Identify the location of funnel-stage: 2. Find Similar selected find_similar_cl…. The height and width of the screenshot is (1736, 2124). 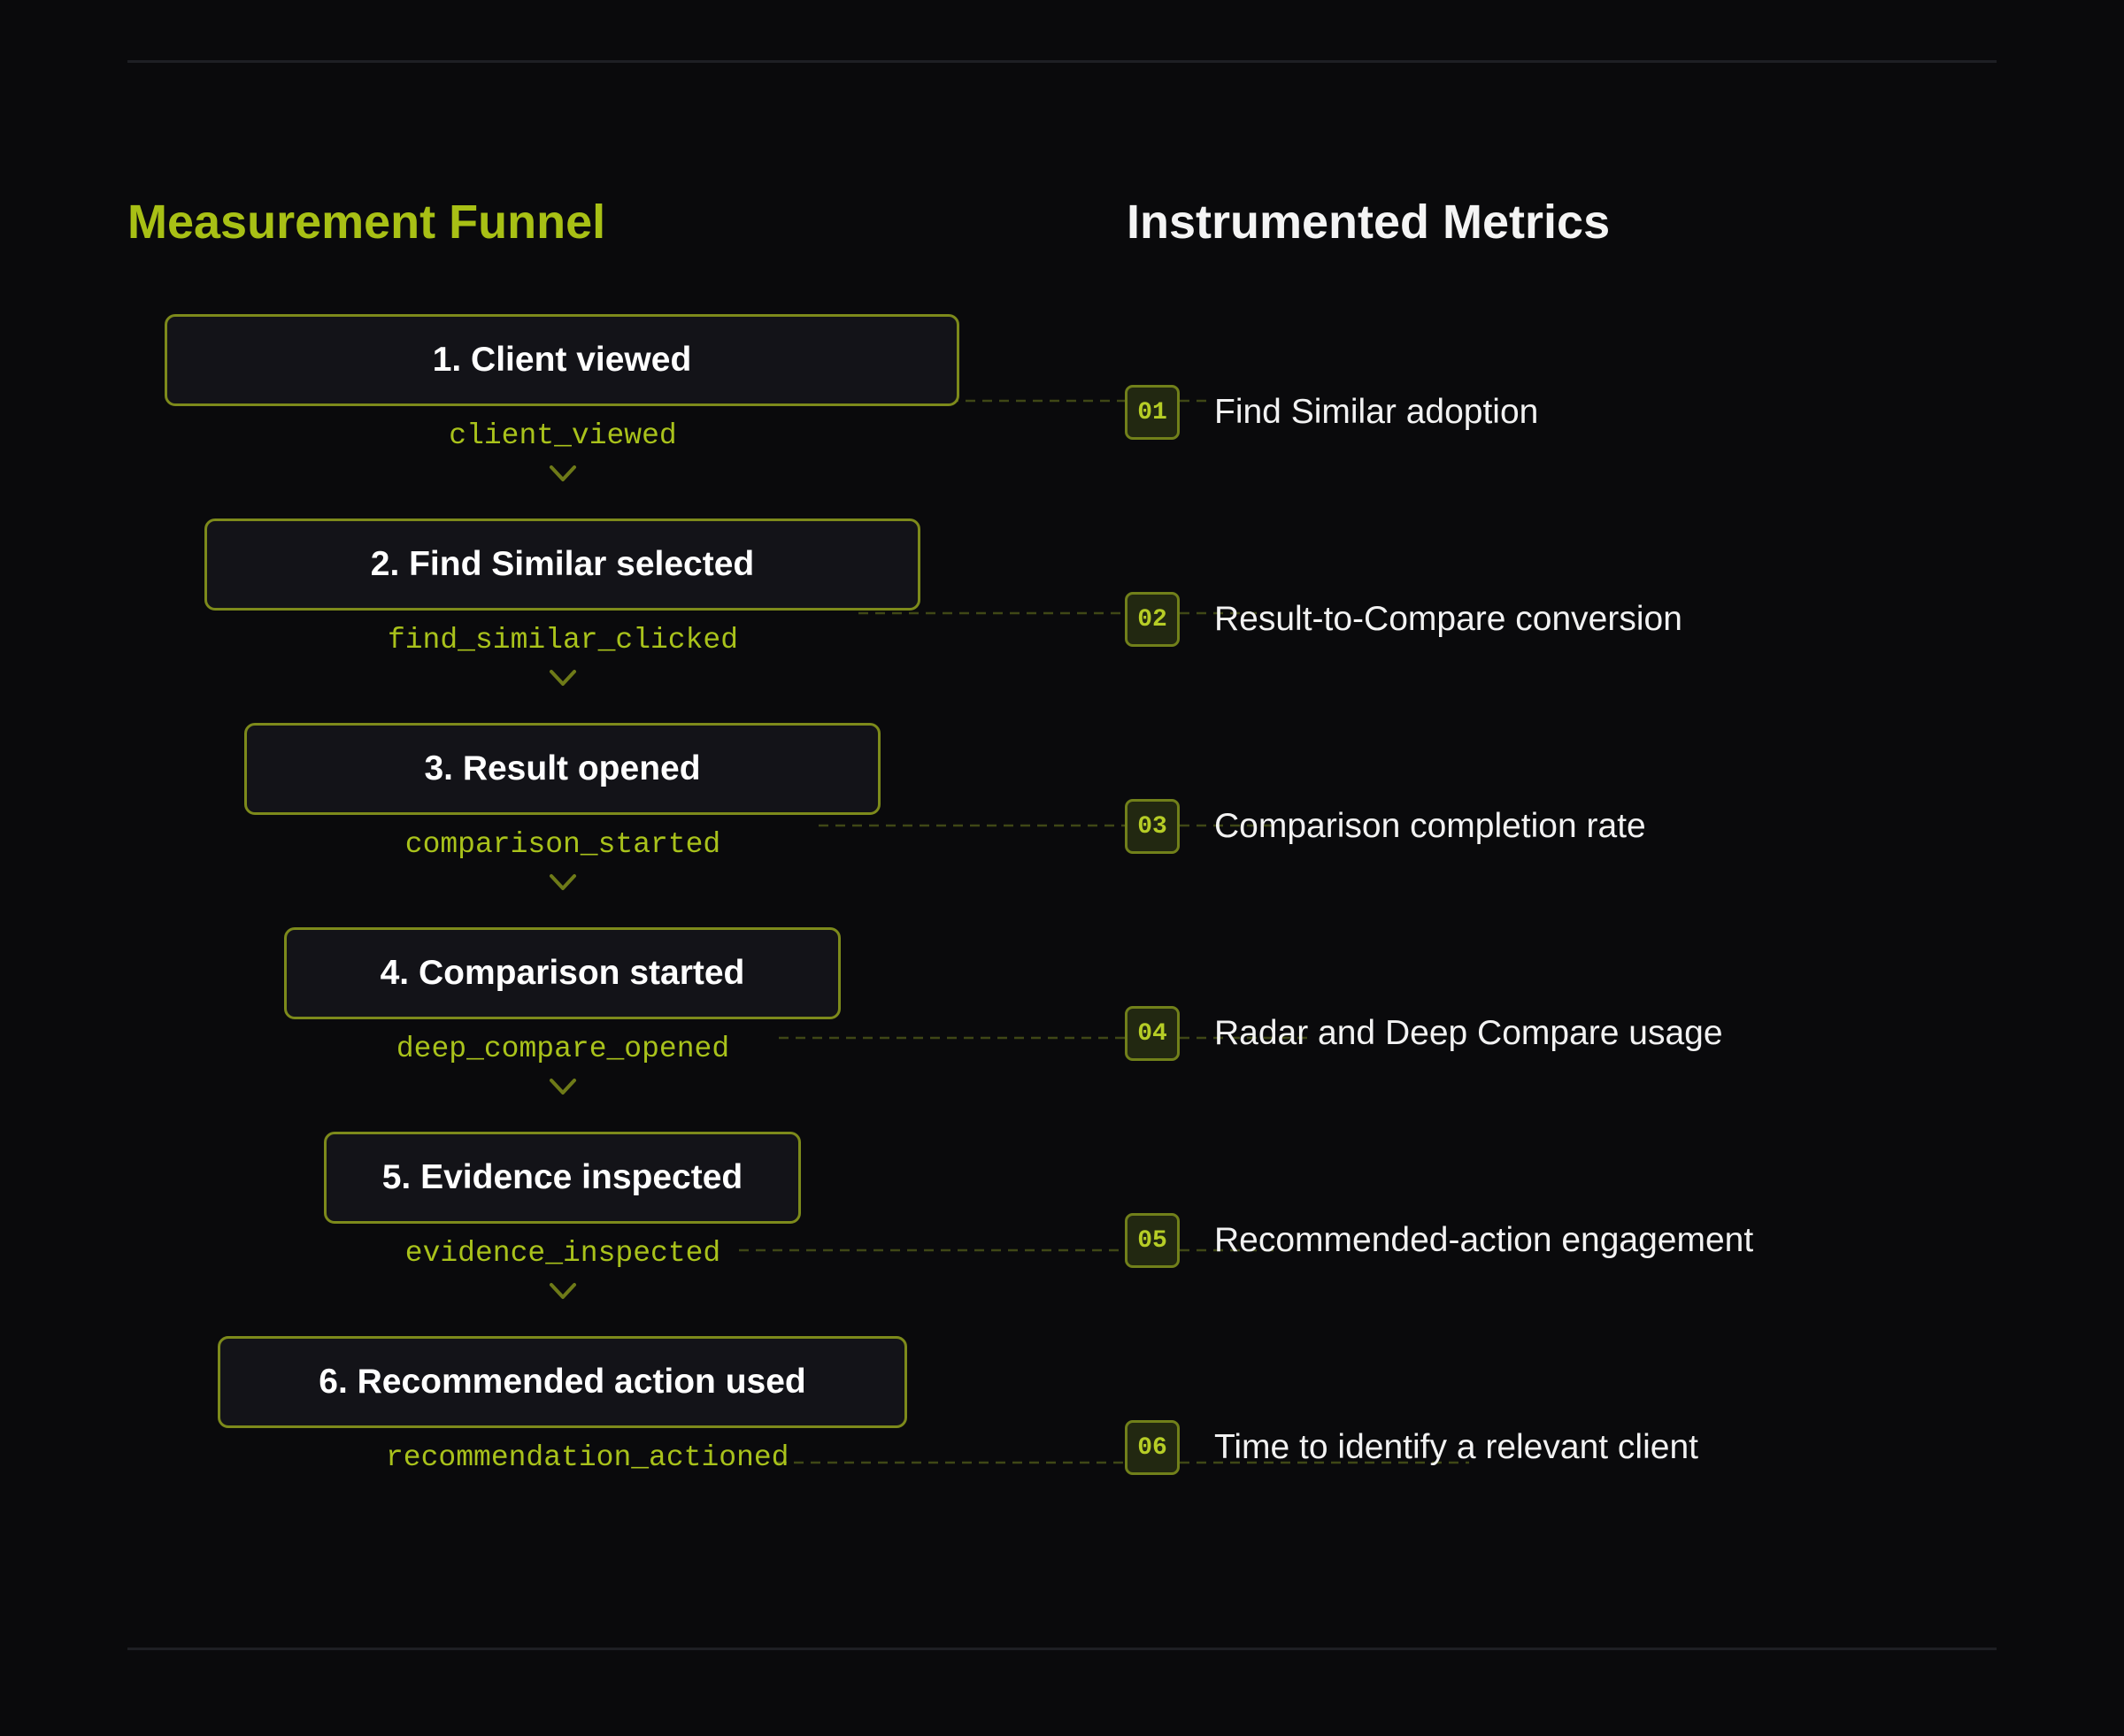
(1062, 602).